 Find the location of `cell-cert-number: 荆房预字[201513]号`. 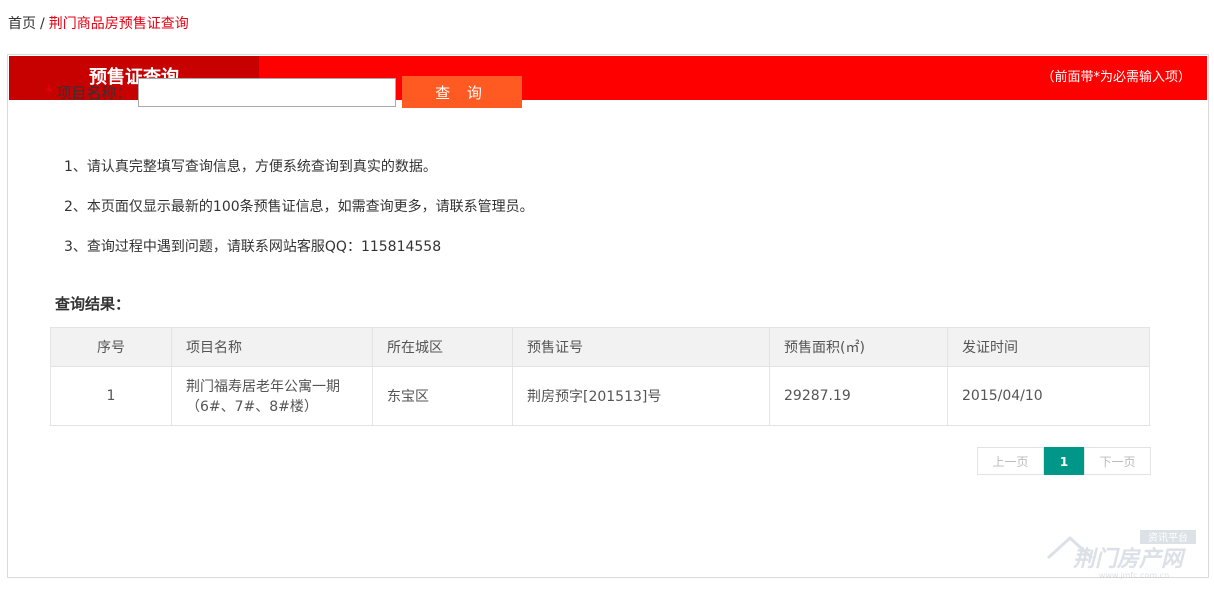

cell-cert-number: 荆房预字[201513]号 is located at coordinates (641, 396).